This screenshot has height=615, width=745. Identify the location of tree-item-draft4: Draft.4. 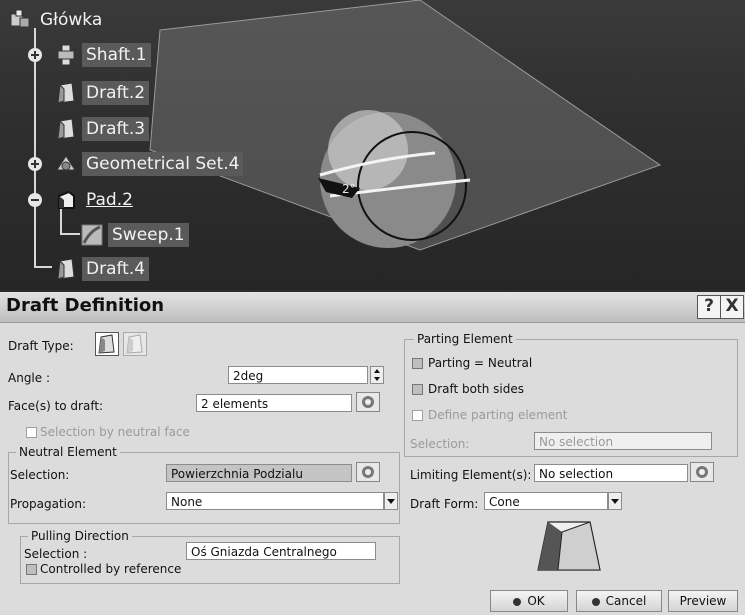
(102, 269).